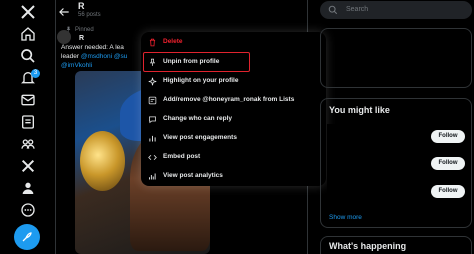  I want to click on menu-item-lists: Add/remove @honeyram_ronak from Lists, so click(233, 100).